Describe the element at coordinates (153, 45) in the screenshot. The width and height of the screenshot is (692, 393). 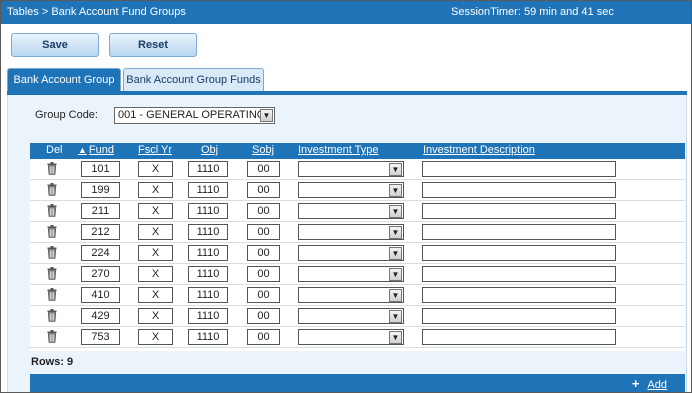
I see `reset-button: Reset` at that location.